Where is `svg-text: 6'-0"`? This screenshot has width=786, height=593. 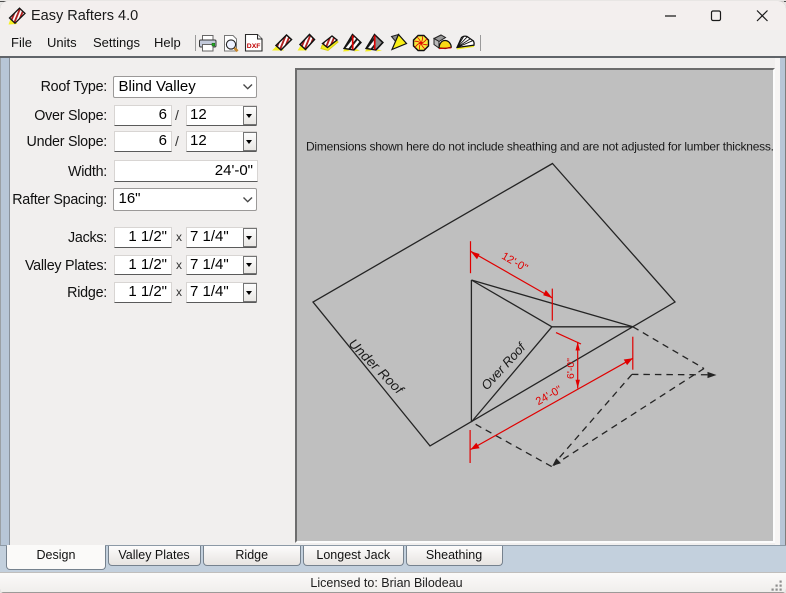 svg-text: 6'-0" is located at coordinates (571, 368).